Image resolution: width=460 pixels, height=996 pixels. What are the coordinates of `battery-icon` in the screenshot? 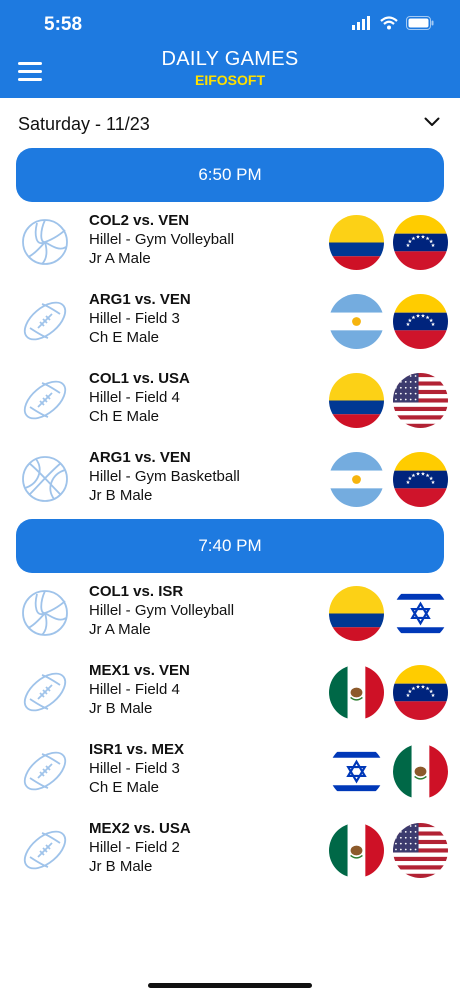 It's located at (420, 23).